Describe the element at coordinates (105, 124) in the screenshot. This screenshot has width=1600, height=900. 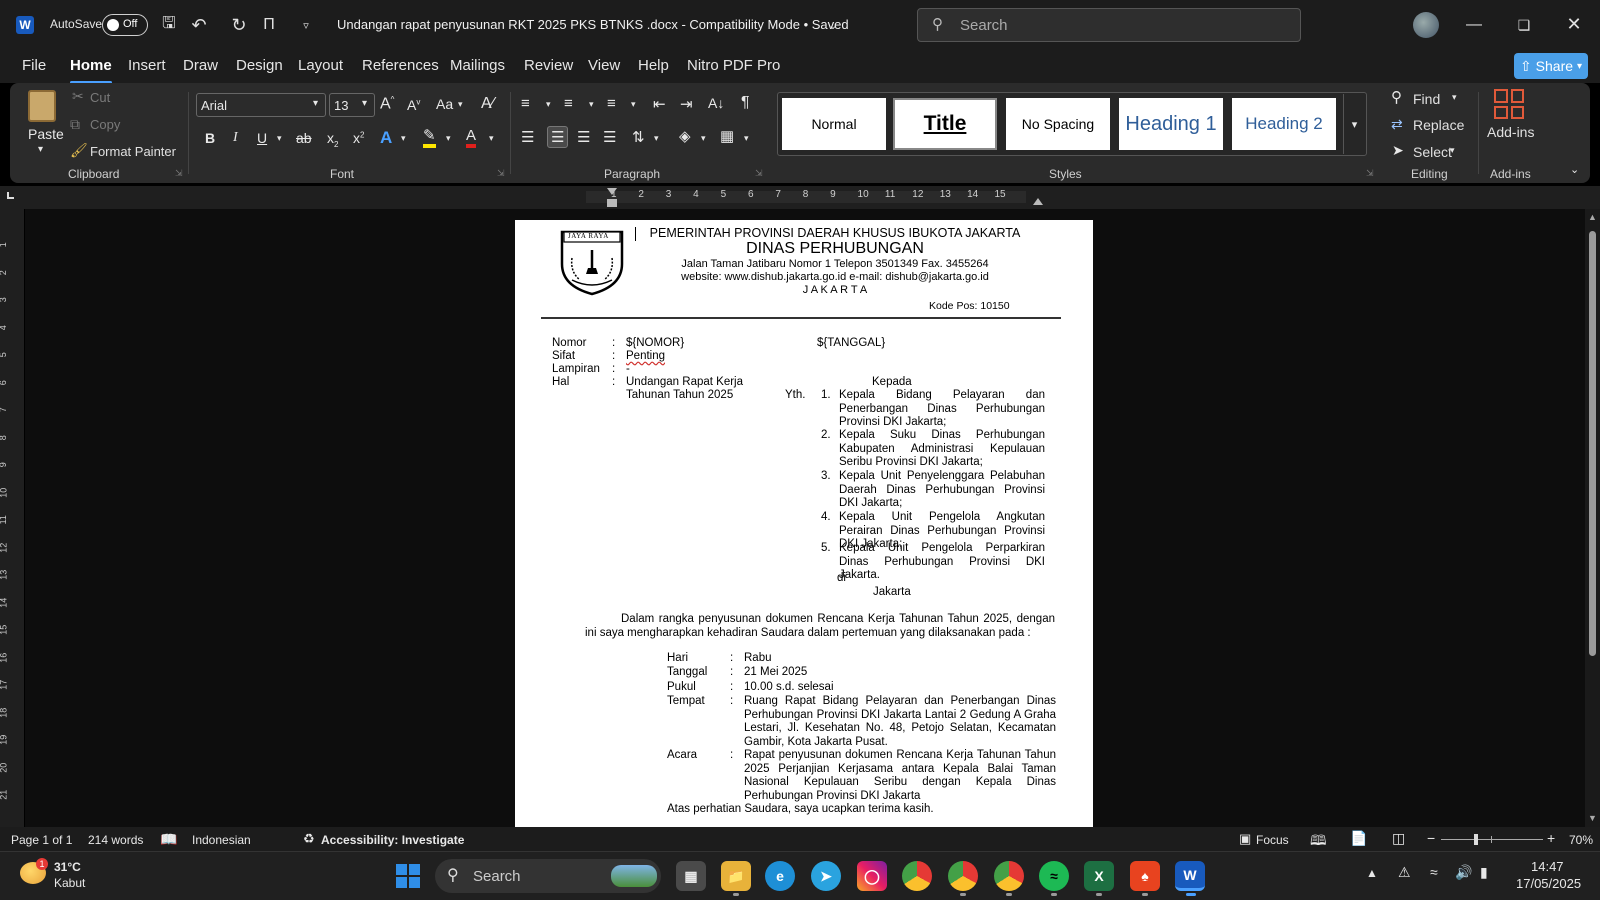
I see `copy-button: Copy` at that location.